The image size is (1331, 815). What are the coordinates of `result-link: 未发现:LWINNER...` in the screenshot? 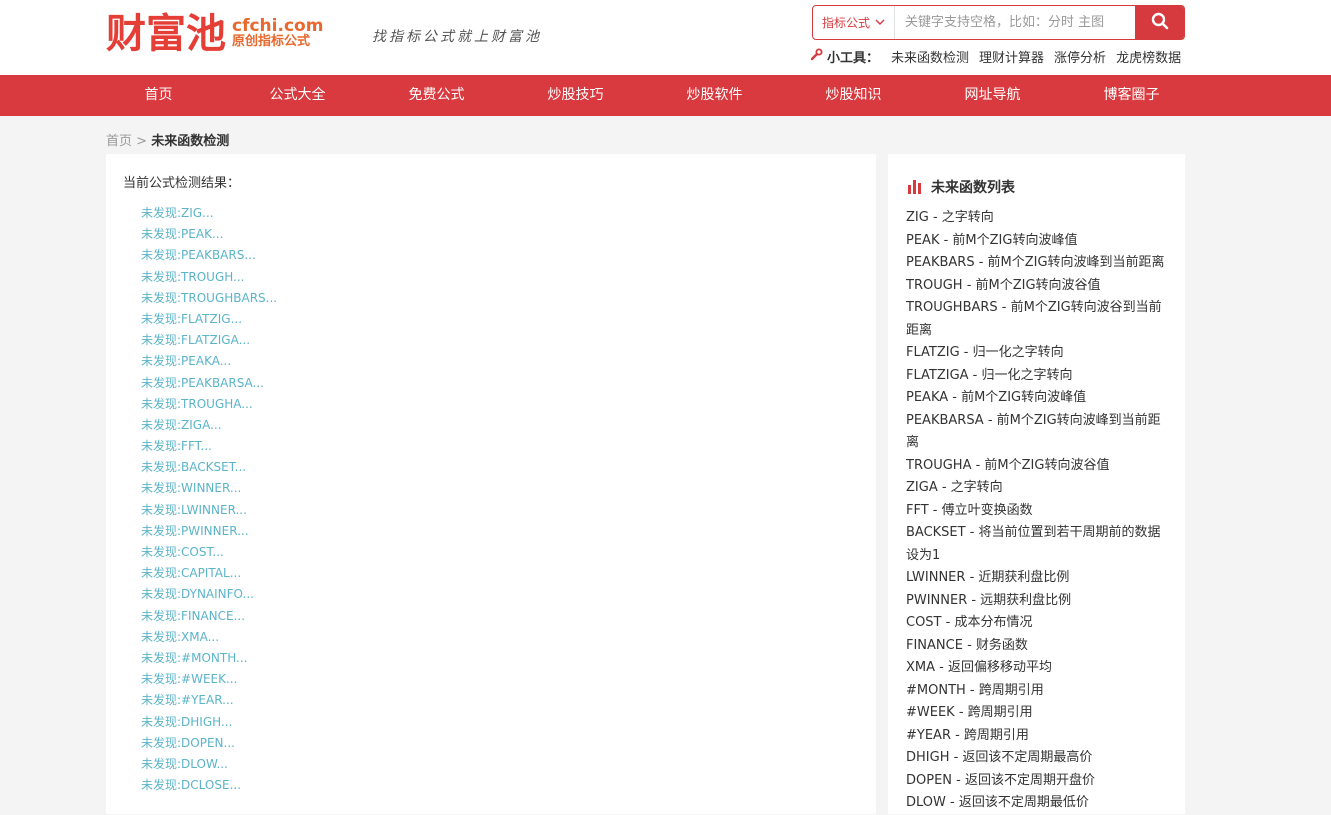 It's located at (194, 510).